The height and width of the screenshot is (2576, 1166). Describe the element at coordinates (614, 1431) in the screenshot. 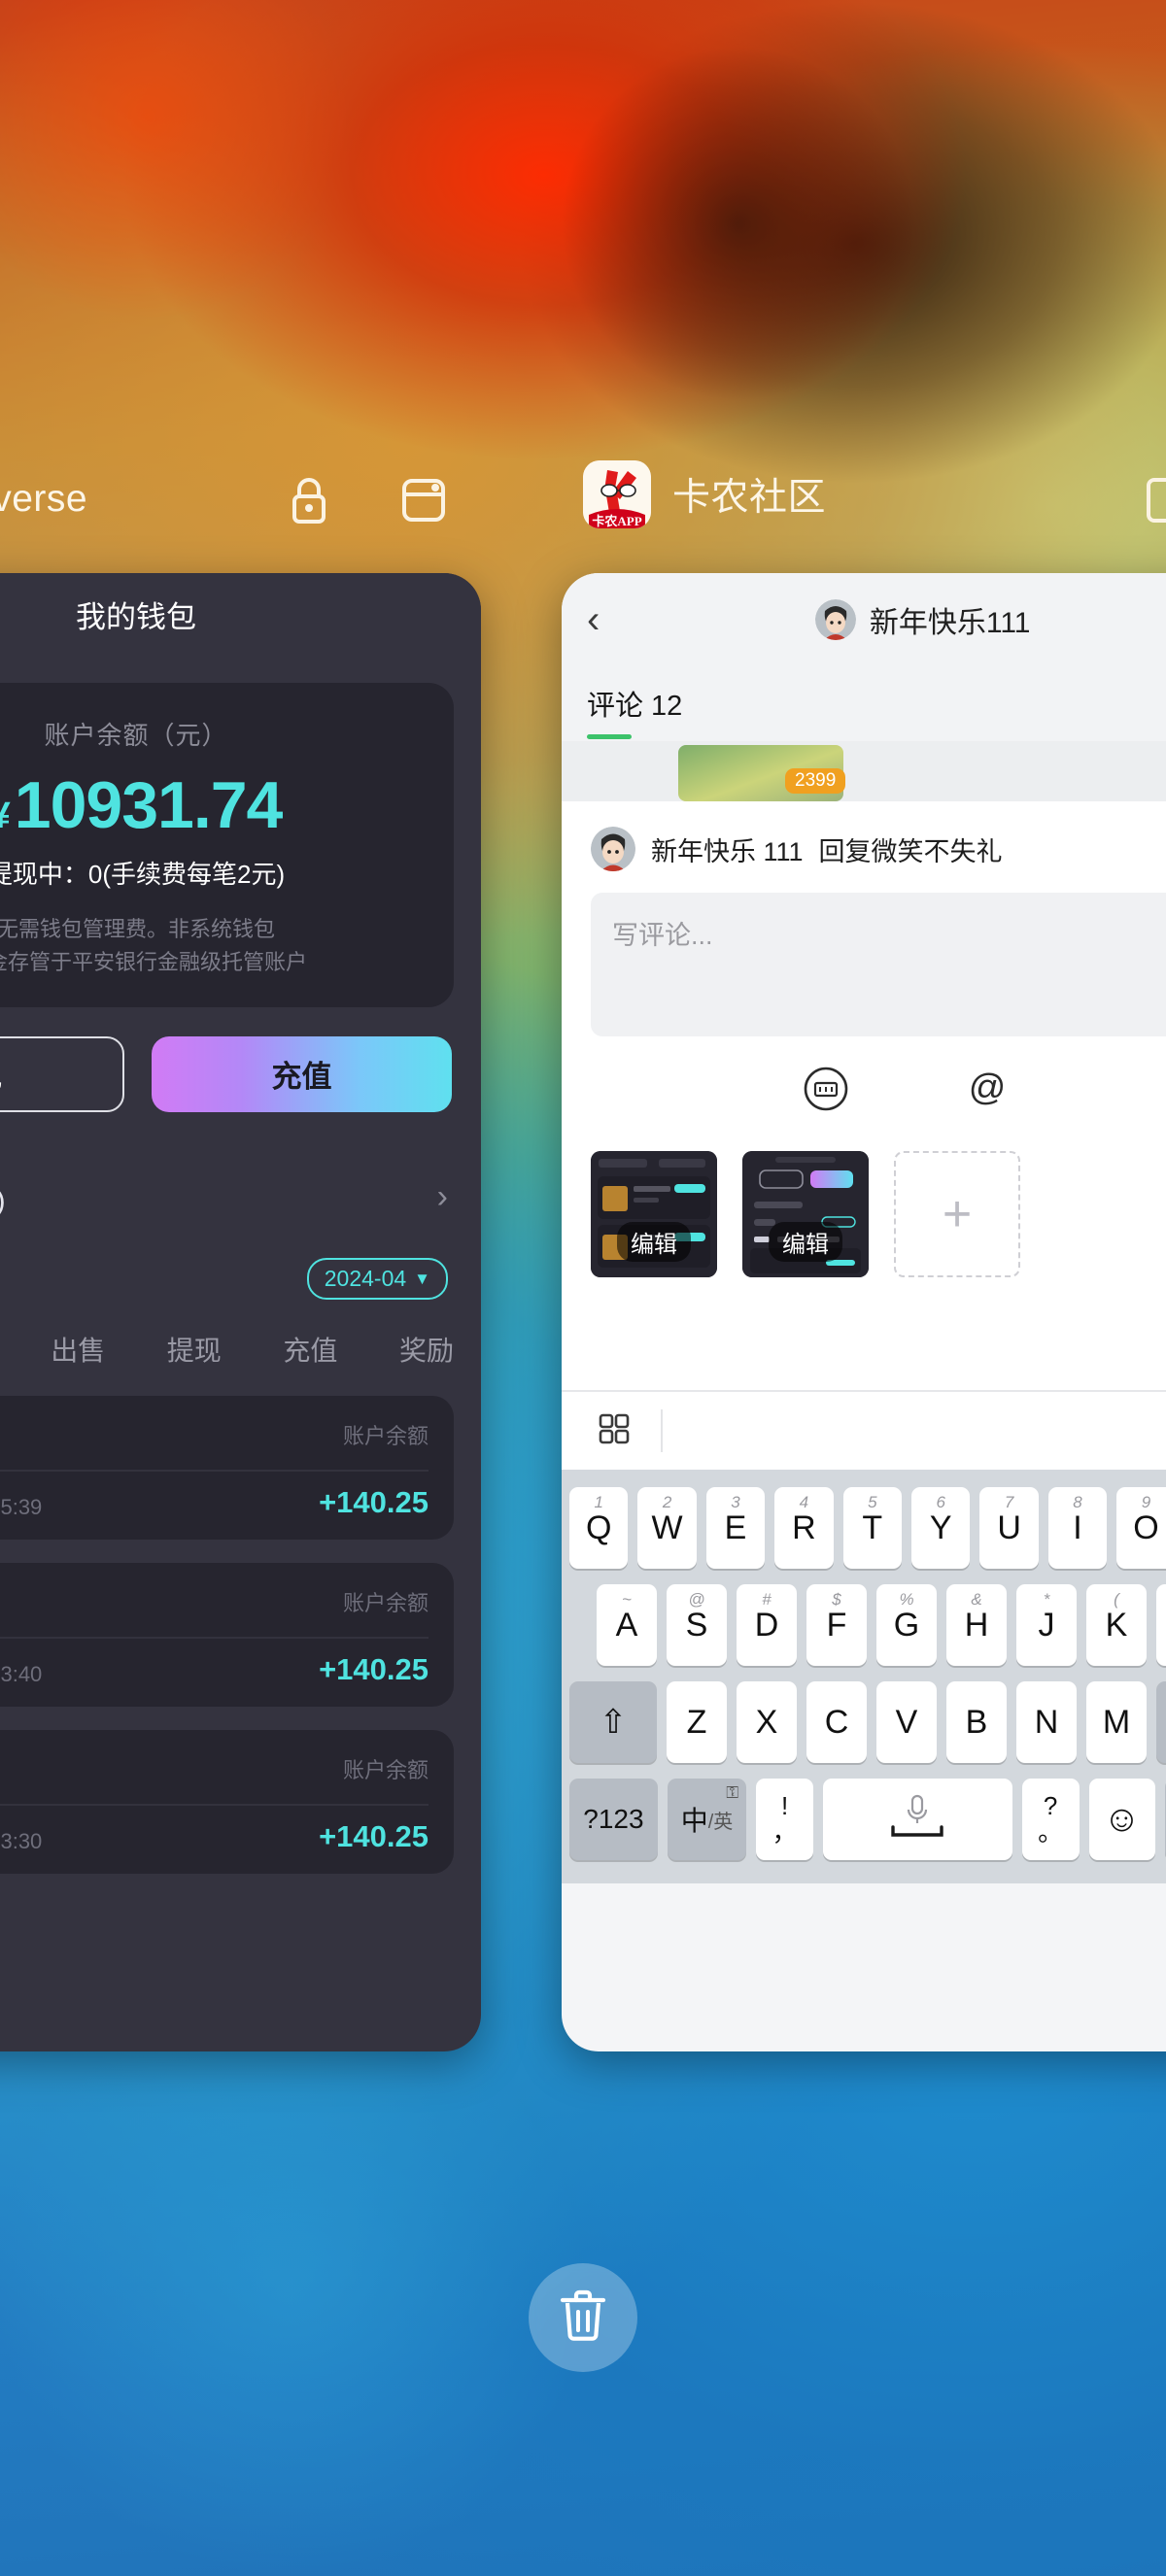

I see `grid-icon` at that location.